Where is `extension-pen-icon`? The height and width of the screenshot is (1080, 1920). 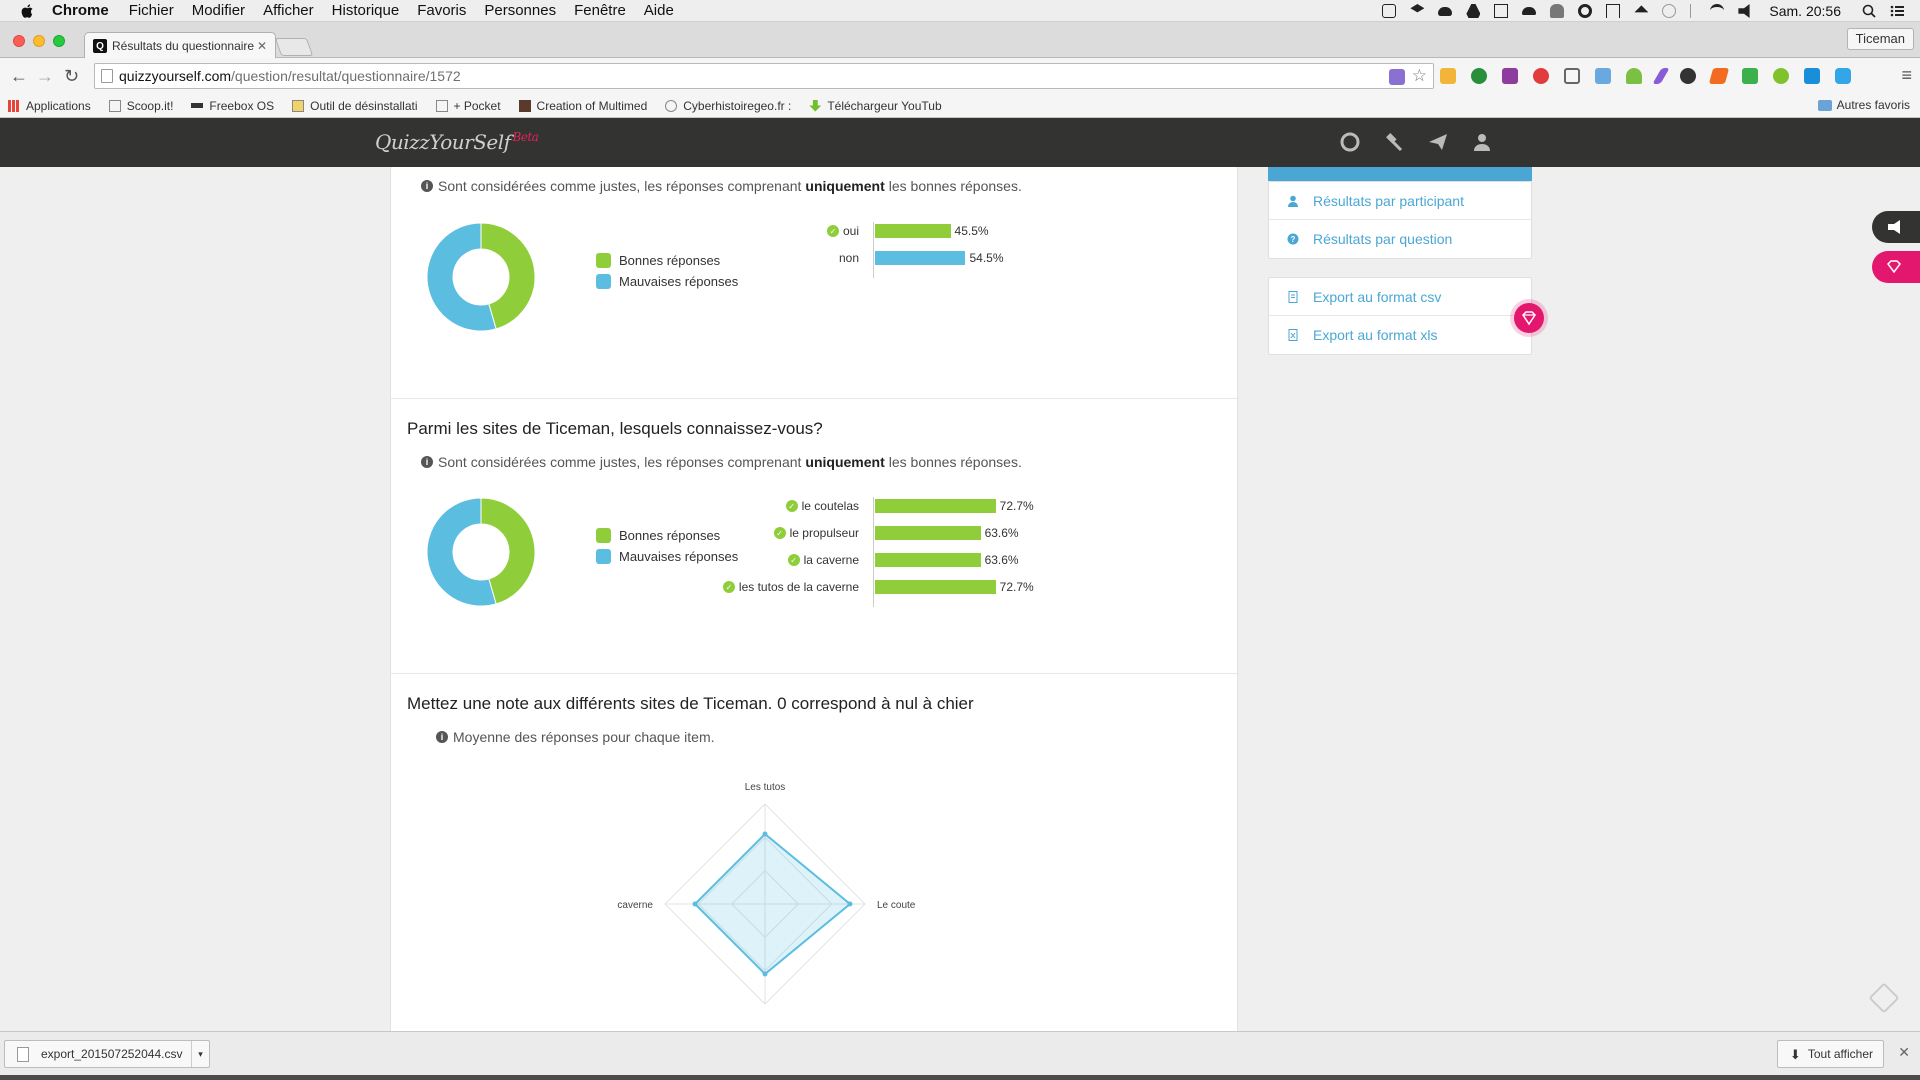
extension-pen-icon is located at coordinates (1661, 76).